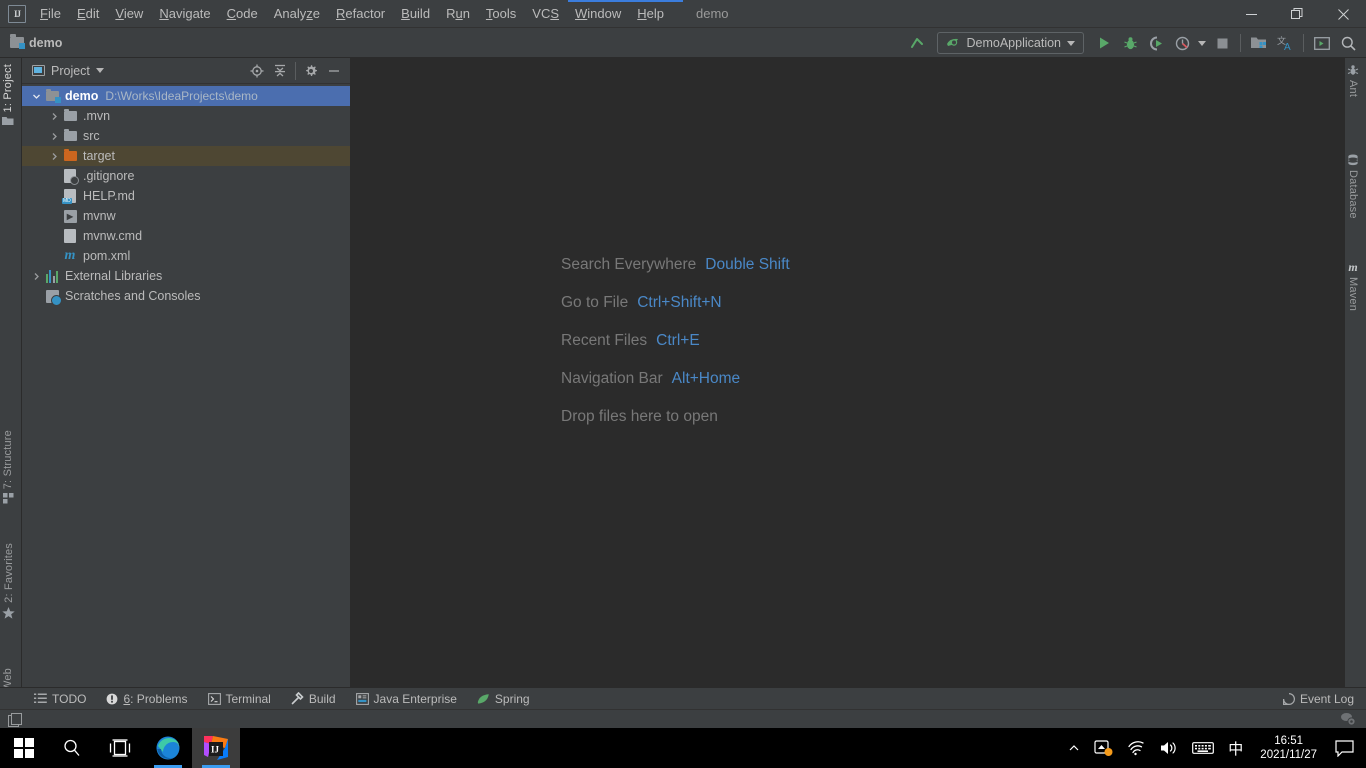 Image resolution: width=1366 pixels, height=768 pixels. Describe the element at coordinates (1235, 748) in the screenshot. I see `ime-language-icon: 中` at that location.